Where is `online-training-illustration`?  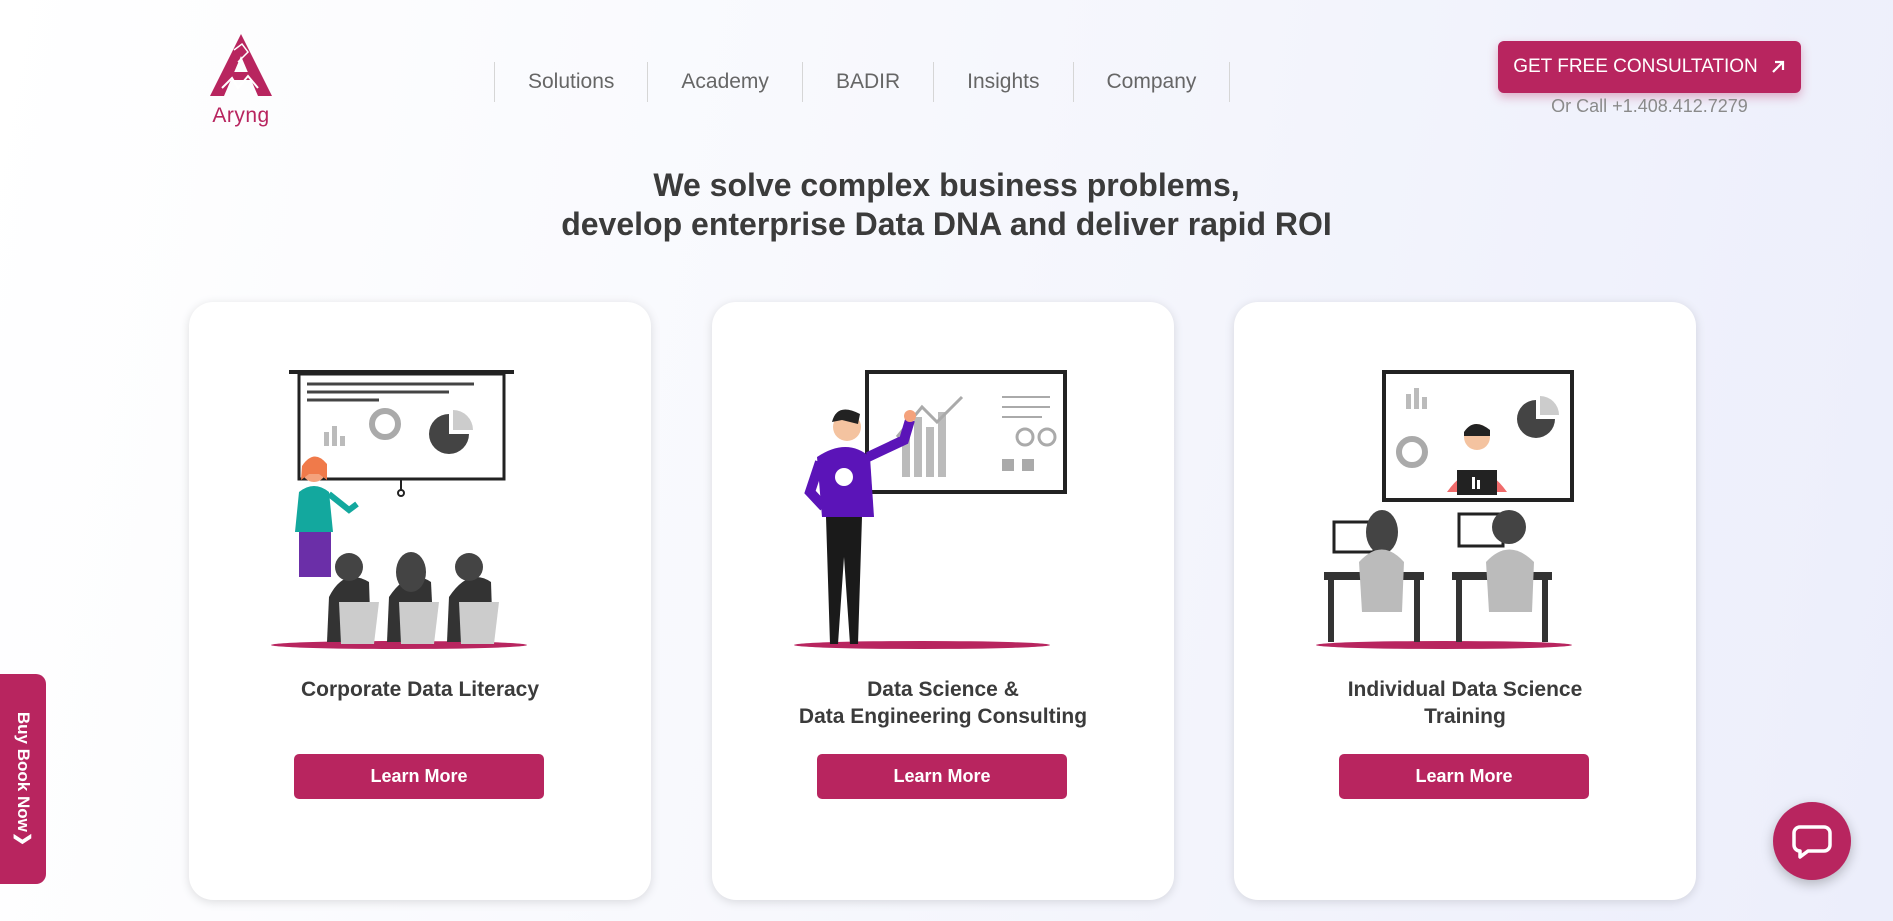
online-training-illustration is located at coordinates (1445, 509).